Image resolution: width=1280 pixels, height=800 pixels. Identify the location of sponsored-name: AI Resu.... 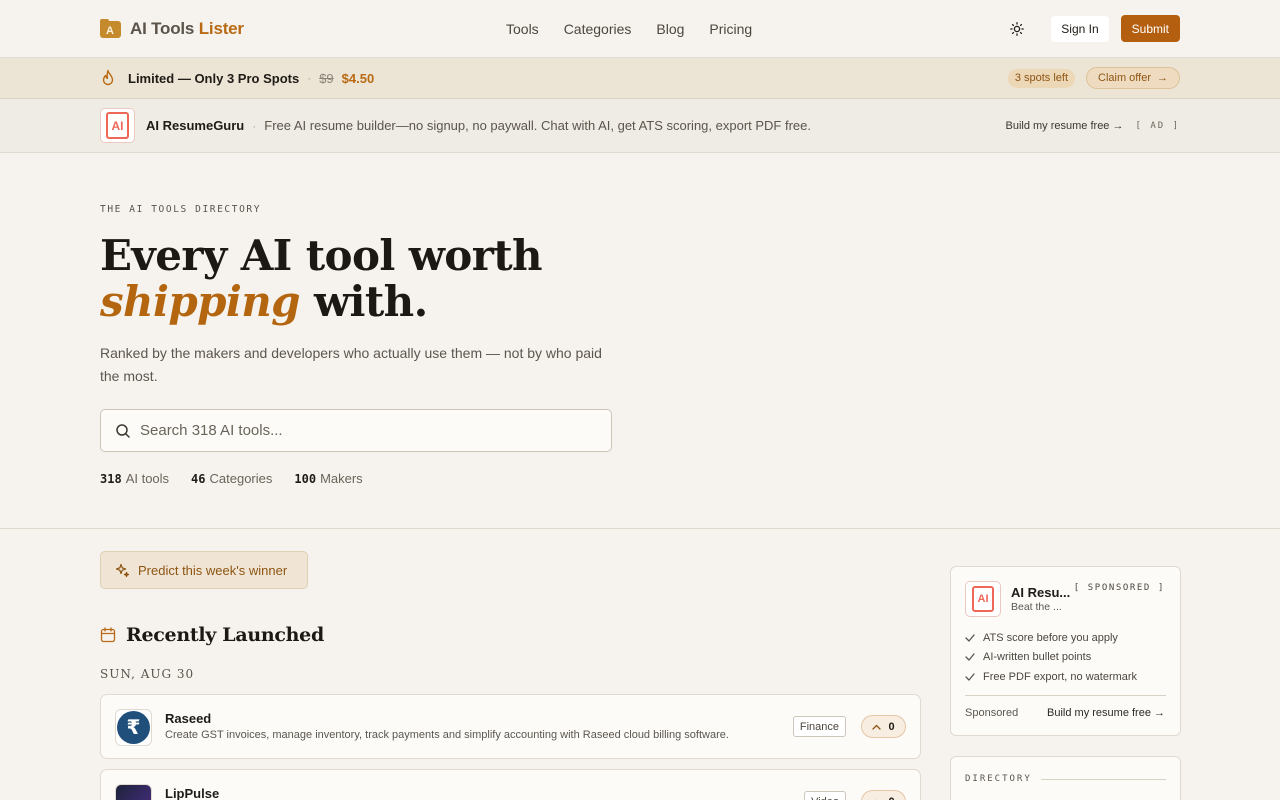
(1040, 592).